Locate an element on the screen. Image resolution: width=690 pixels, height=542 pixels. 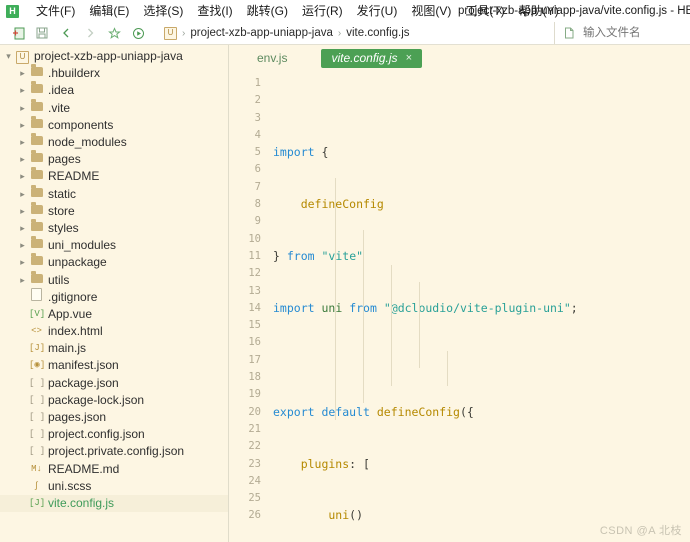
breadcrumb-project: project-xzb-app-uniapp-java is located at coordinates (261, 33).